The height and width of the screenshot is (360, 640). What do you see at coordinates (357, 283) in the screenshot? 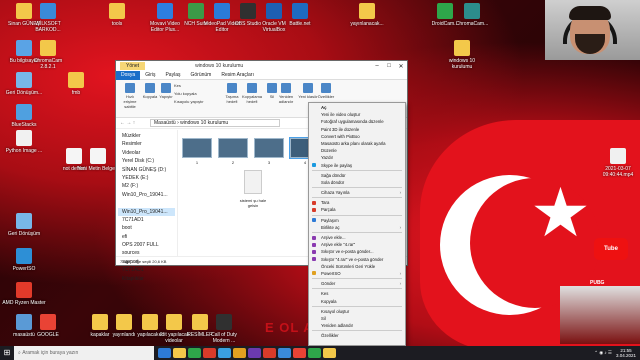
I see `context-menu-item: Gönder ›` at bounding box center [357, 283].